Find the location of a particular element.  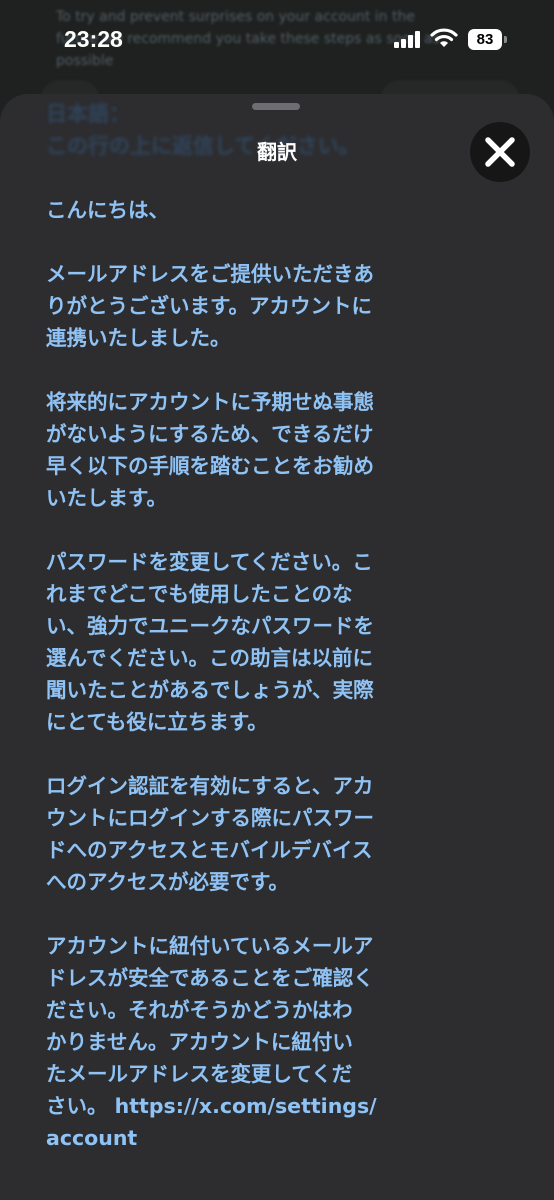

status-time: 23:28 is located at coordinates (93, 39).